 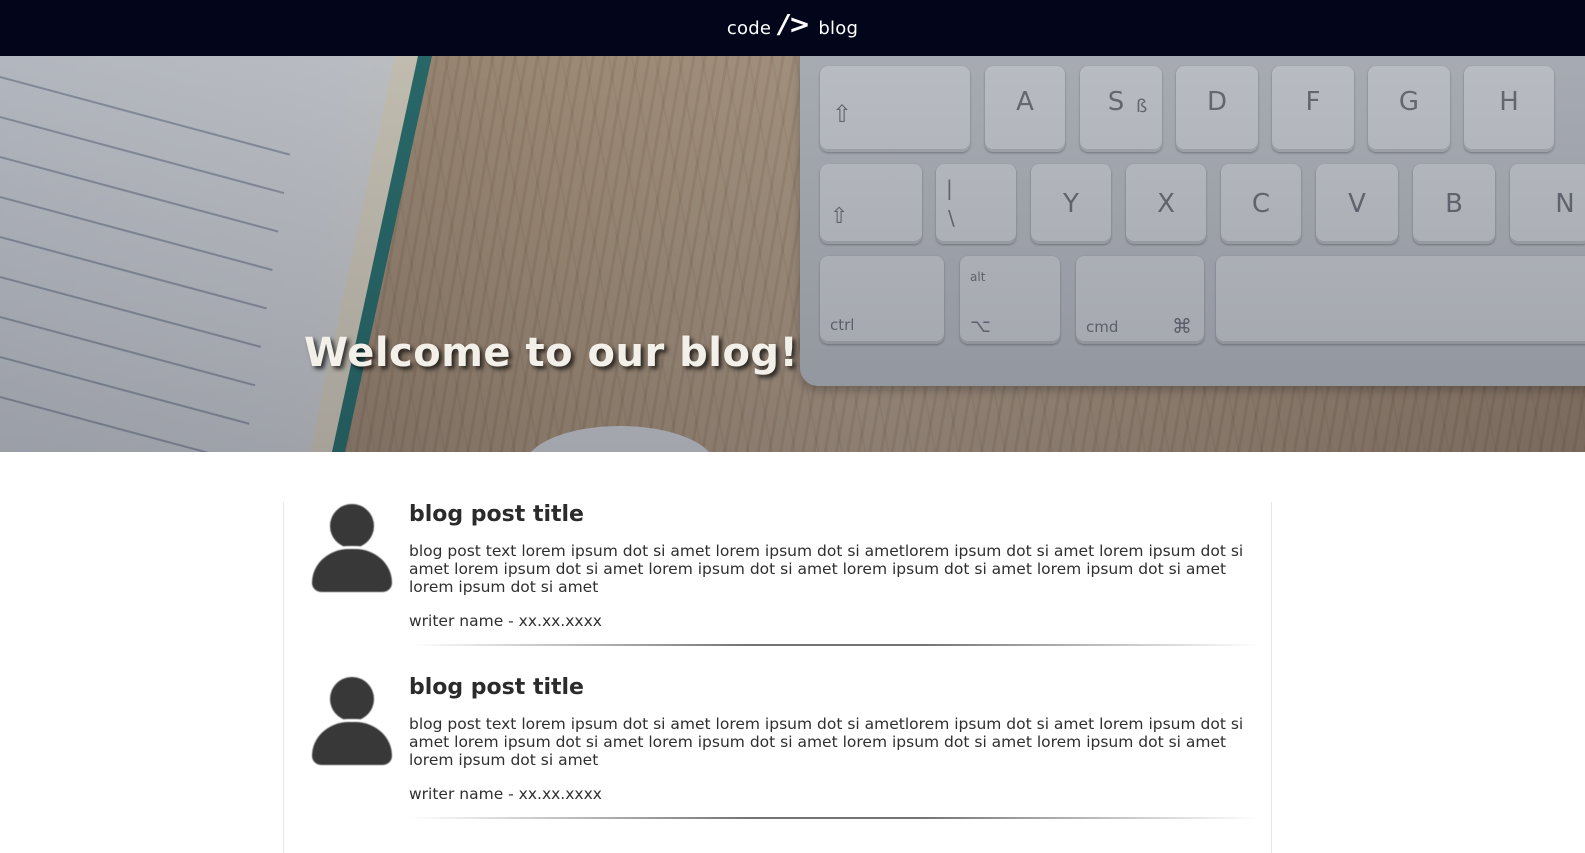 I want to click on brand-word-blog: blog, so click(x=838, y=28).